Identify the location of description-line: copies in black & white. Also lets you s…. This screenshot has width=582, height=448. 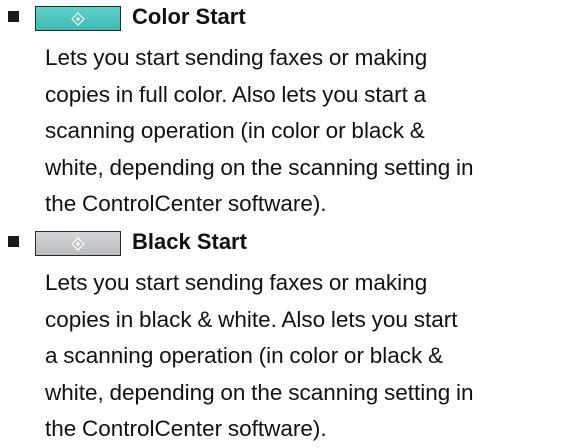
(251, 319).